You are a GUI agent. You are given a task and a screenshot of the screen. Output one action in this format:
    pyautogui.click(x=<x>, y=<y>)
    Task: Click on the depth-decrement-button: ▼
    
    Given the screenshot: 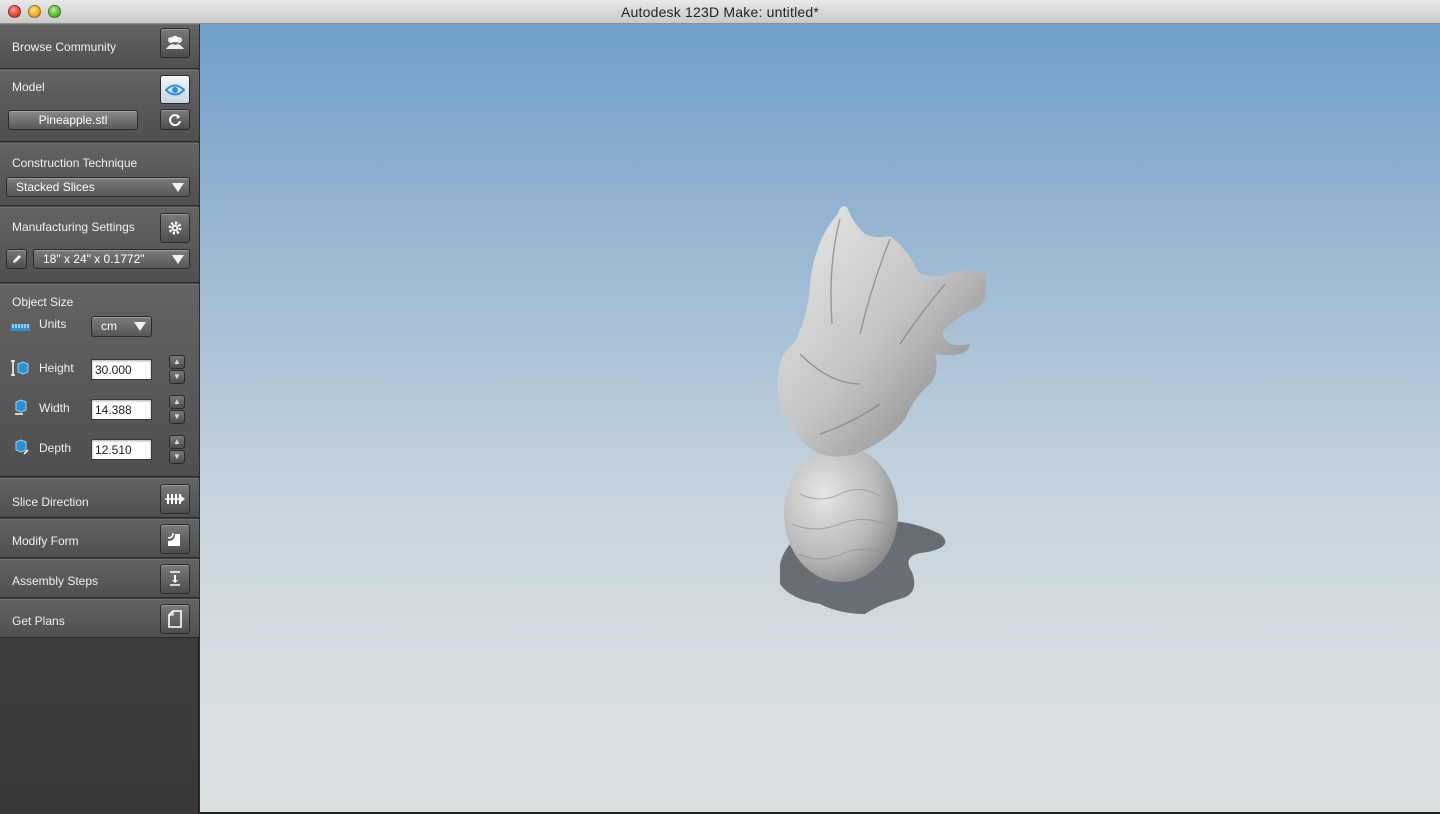 What is the action you would take?
    pyautogui.click(x=177, y=457)
    